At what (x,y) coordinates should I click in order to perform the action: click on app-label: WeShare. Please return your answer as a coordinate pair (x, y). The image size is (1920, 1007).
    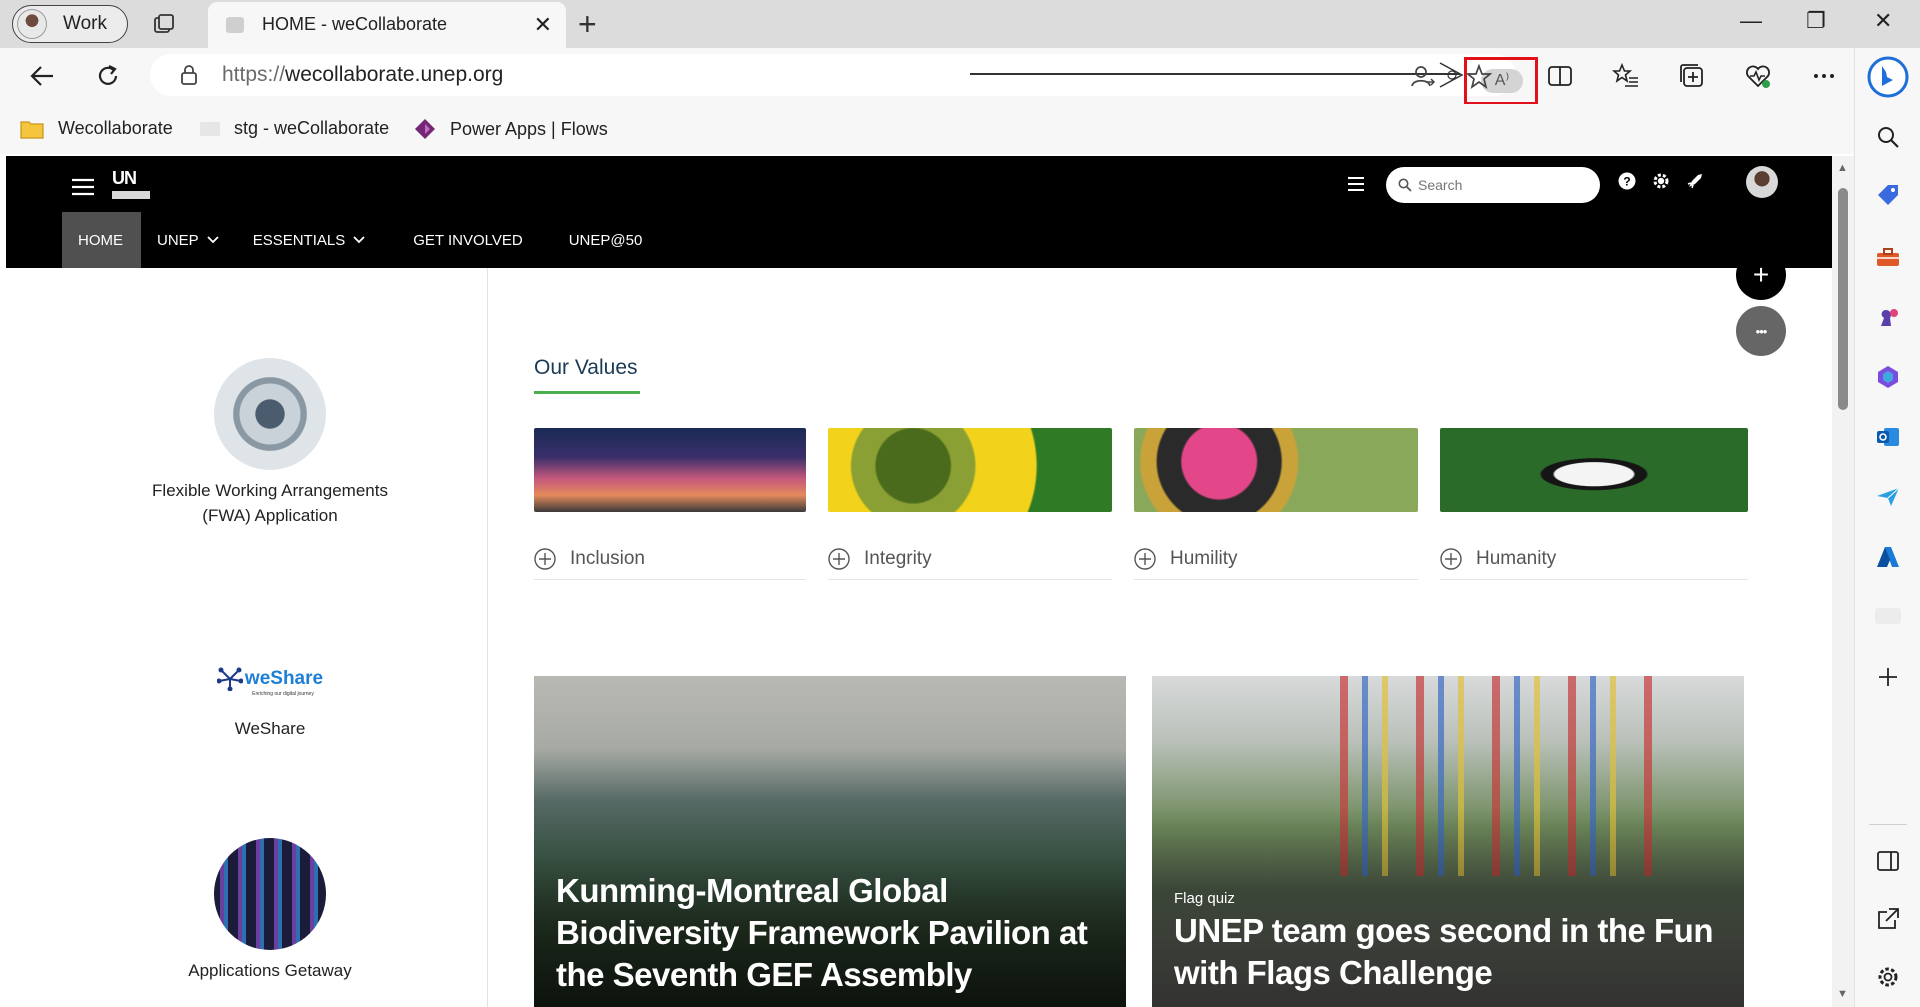
    Looking at the image, I should click on (270, 728).